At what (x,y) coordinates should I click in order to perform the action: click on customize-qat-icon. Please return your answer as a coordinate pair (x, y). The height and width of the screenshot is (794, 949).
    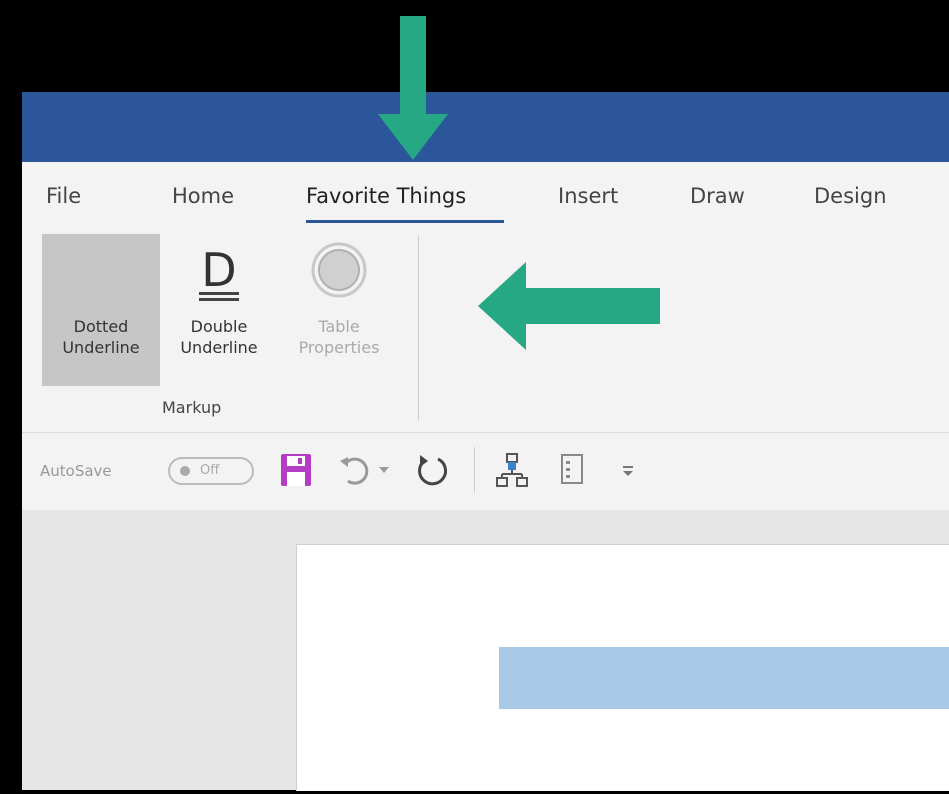
    Looking at the image, I should click on (628, 470).